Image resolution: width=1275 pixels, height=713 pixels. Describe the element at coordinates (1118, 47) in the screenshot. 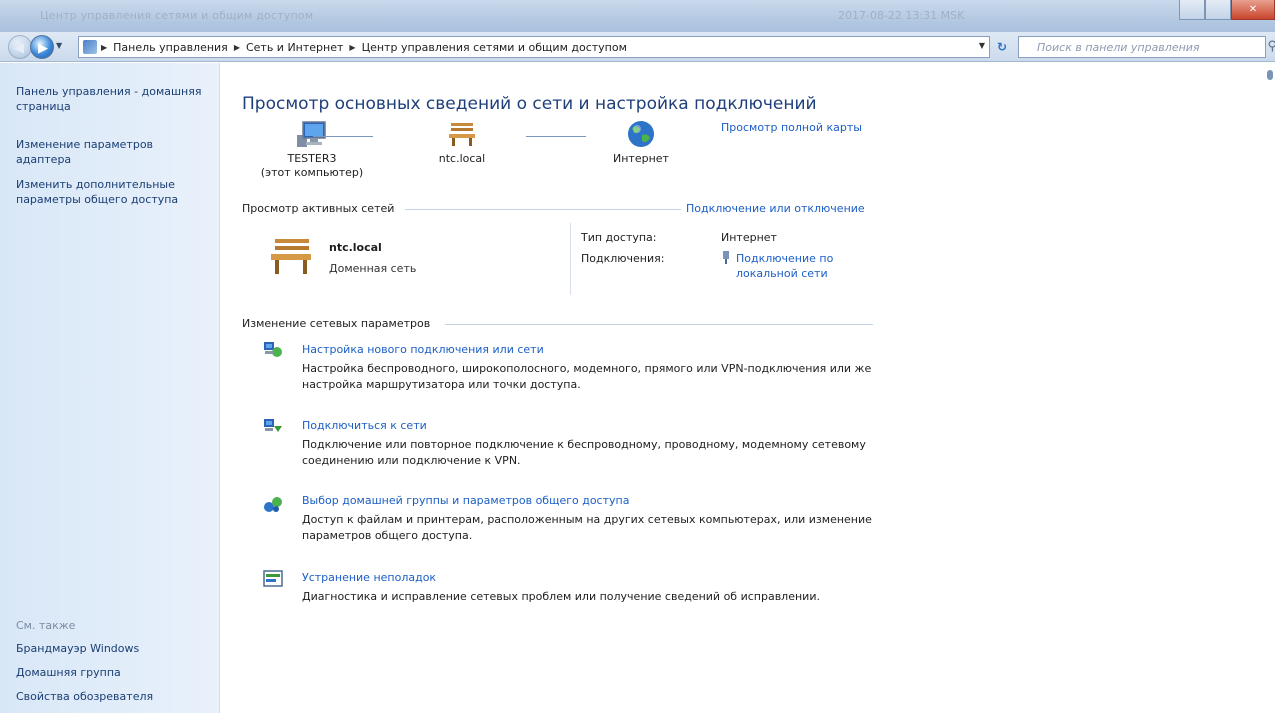

I see `search-placeholder: Поиск в панели управления` at that location.